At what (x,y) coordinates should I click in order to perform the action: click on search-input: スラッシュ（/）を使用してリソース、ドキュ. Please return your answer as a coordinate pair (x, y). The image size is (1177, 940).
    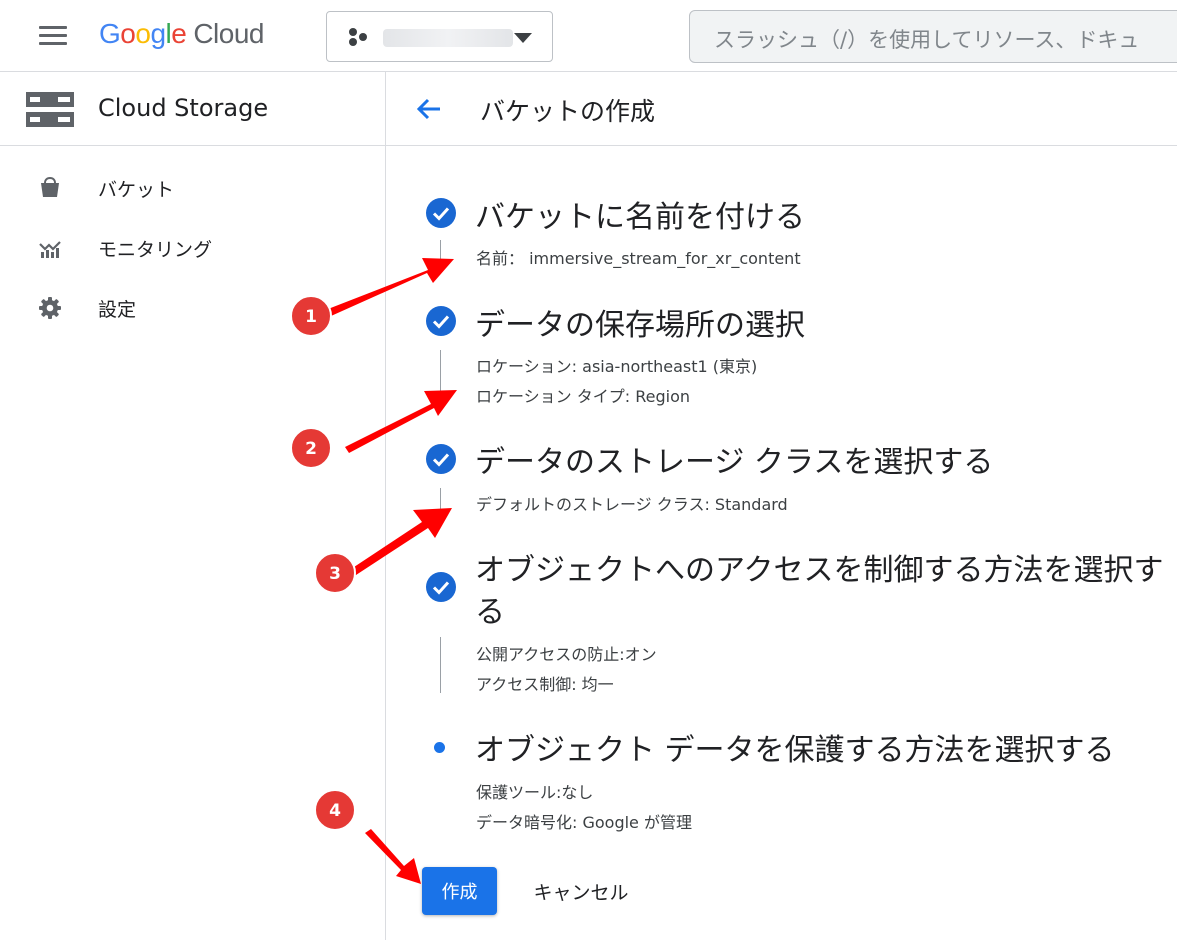
    Looking at the image, I should click on (933, 36).